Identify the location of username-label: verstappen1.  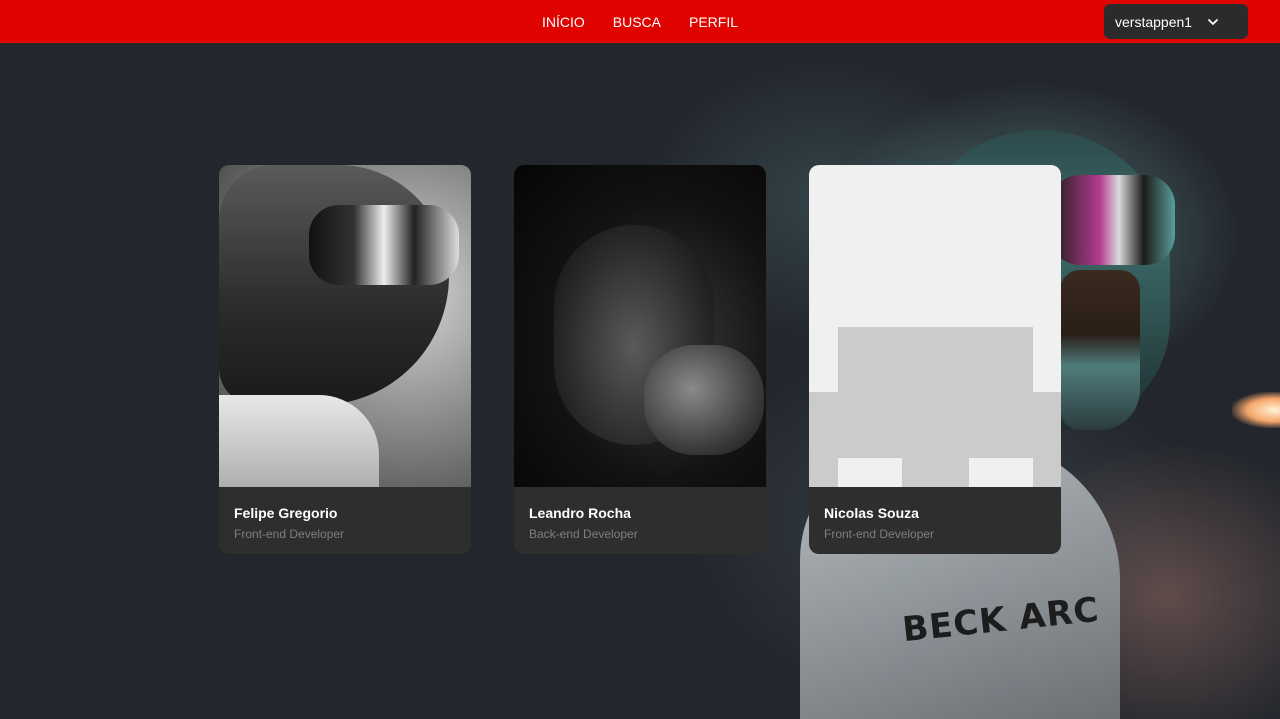
(1154, 21).